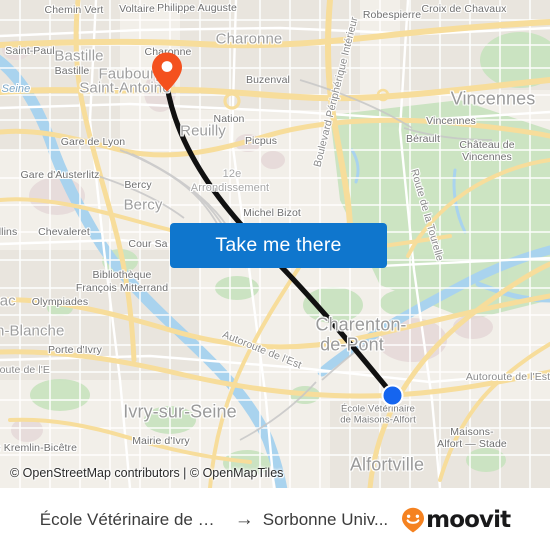  I want to click on take-me-there-button: Take me there, so click(278, 245).